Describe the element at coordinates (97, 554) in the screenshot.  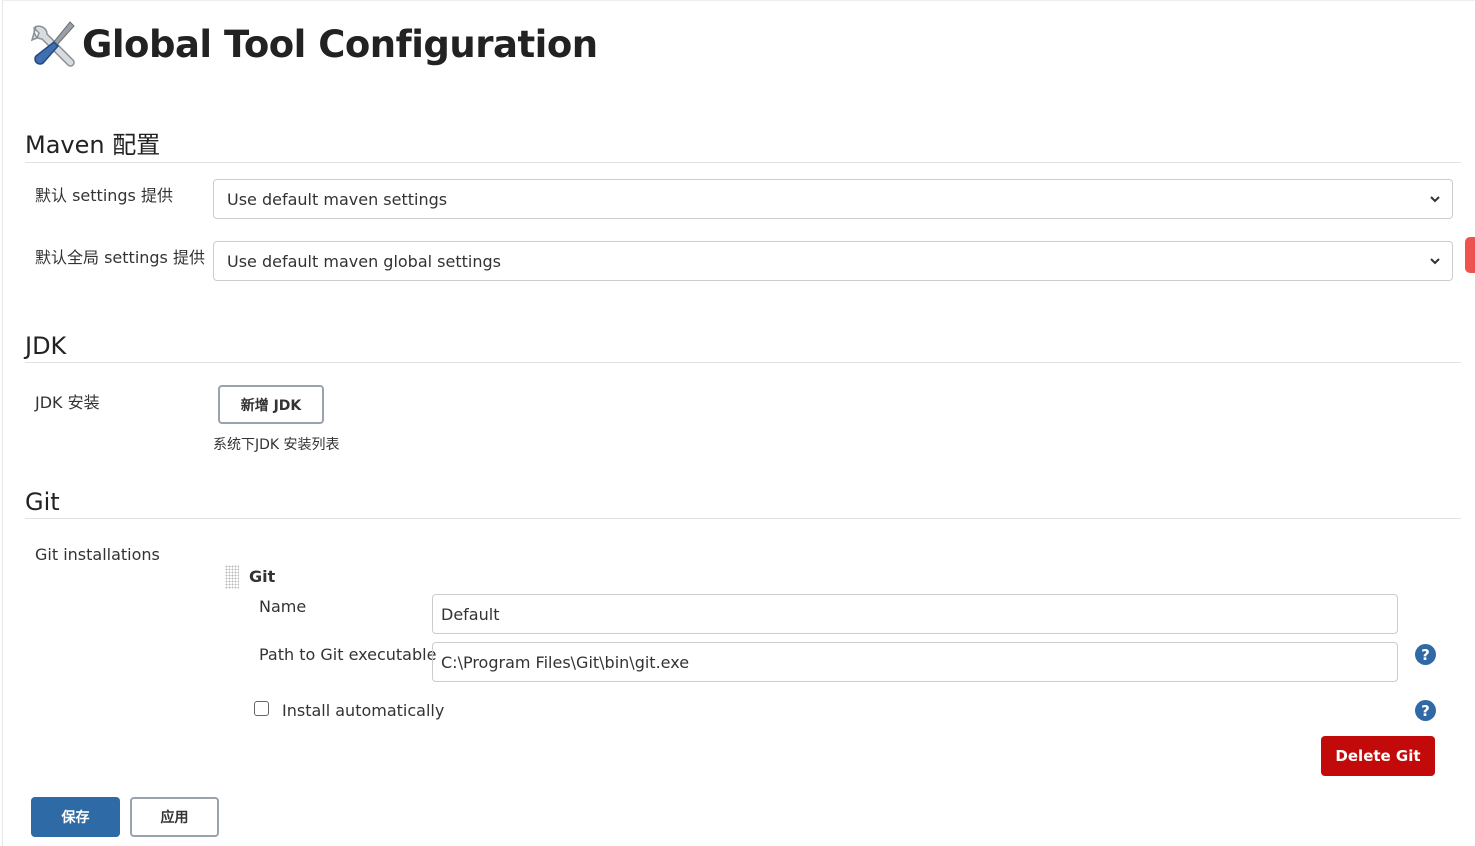
I see `git-installations-label: Git installations` at that location.